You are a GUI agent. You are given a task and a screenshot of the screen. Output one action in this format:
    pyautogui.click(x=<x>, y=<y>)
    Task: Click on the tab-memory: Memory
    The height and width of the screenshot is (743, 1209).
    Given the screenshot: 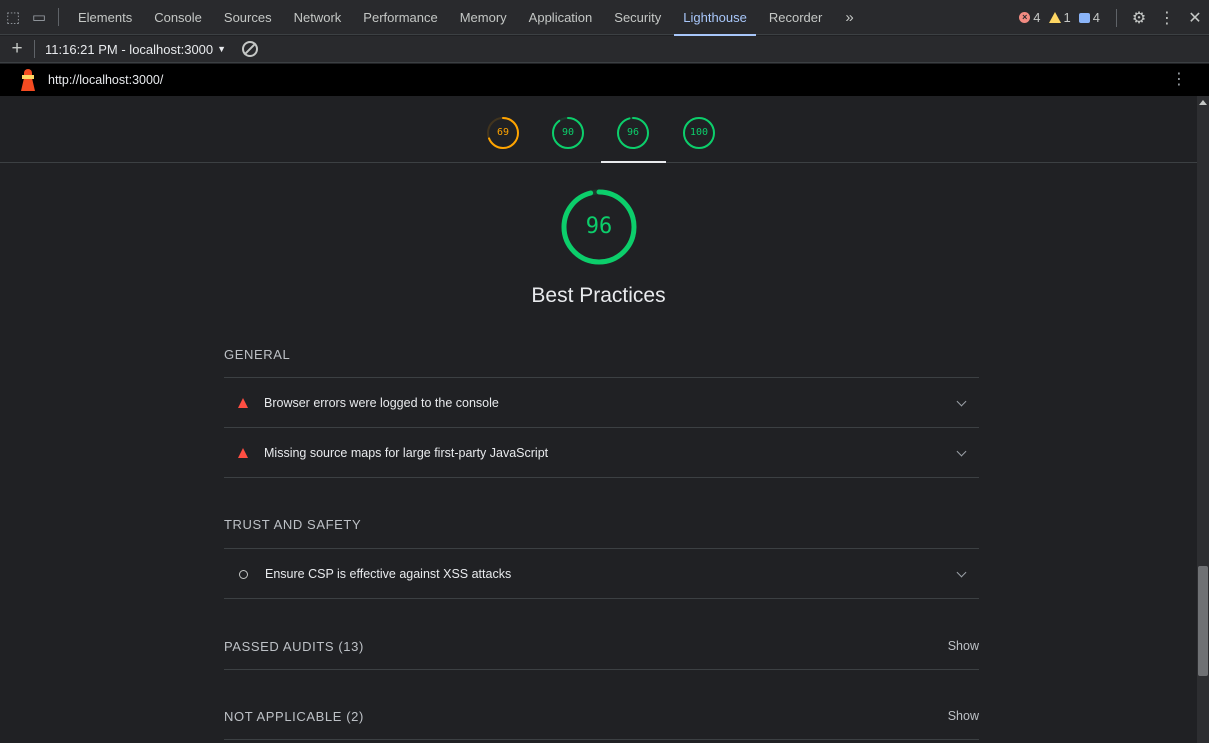 What is the action you would take?
    pyautogui.click(x=483, y=17)
    